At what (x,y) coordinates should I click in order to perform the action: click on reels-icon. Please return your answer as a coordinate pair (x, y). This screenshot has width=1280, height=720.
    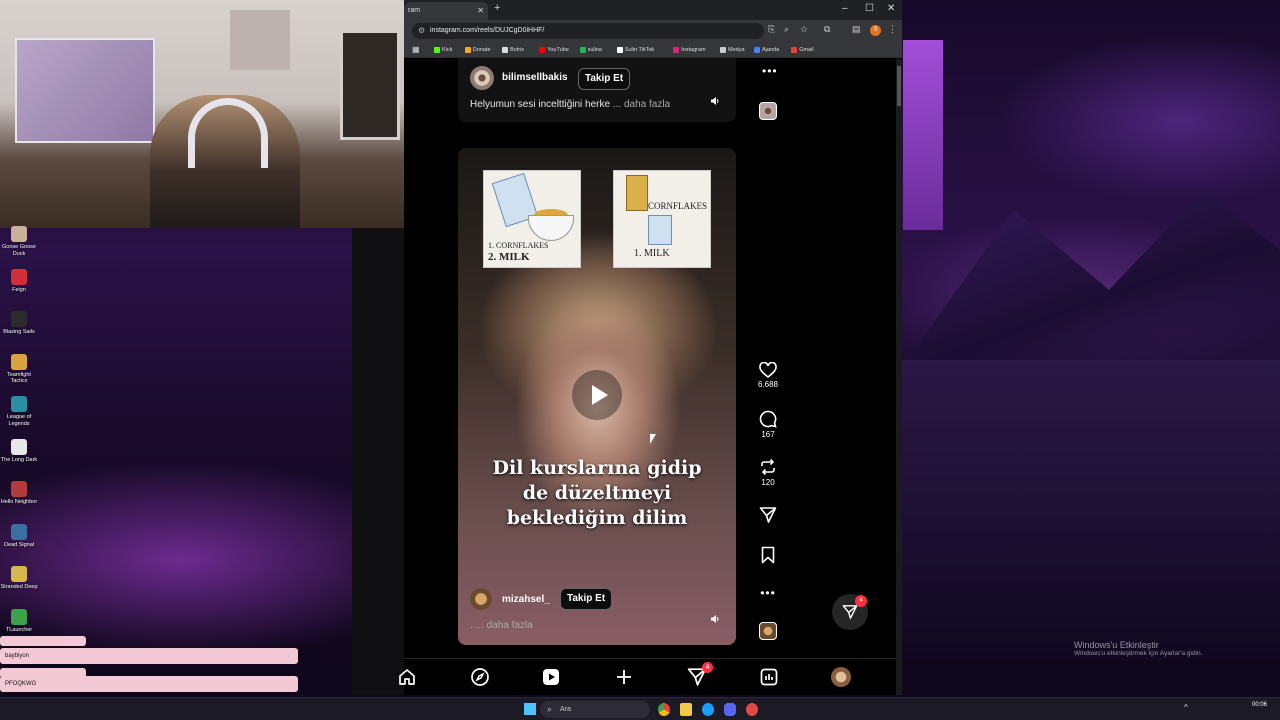
    Looking at the image, I should click on (551, 677).